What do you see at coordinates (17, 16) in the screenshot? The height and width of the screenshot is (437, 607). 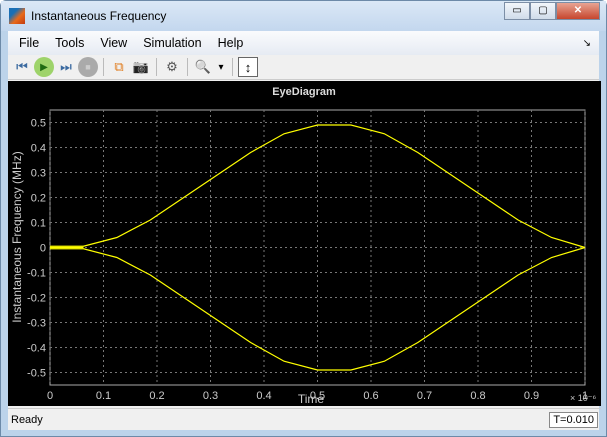 I see `matlab-logo-icon` at bounding box center [17, 16].